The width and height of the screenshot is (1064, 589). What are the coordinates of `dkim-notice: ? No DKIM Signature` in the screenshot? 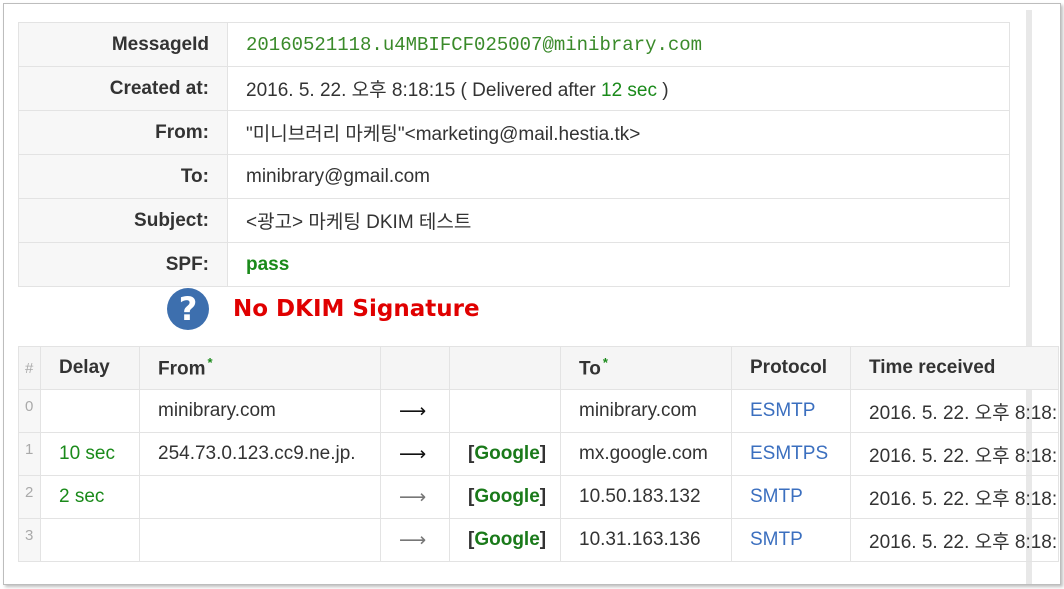 It's located at (323, 309).